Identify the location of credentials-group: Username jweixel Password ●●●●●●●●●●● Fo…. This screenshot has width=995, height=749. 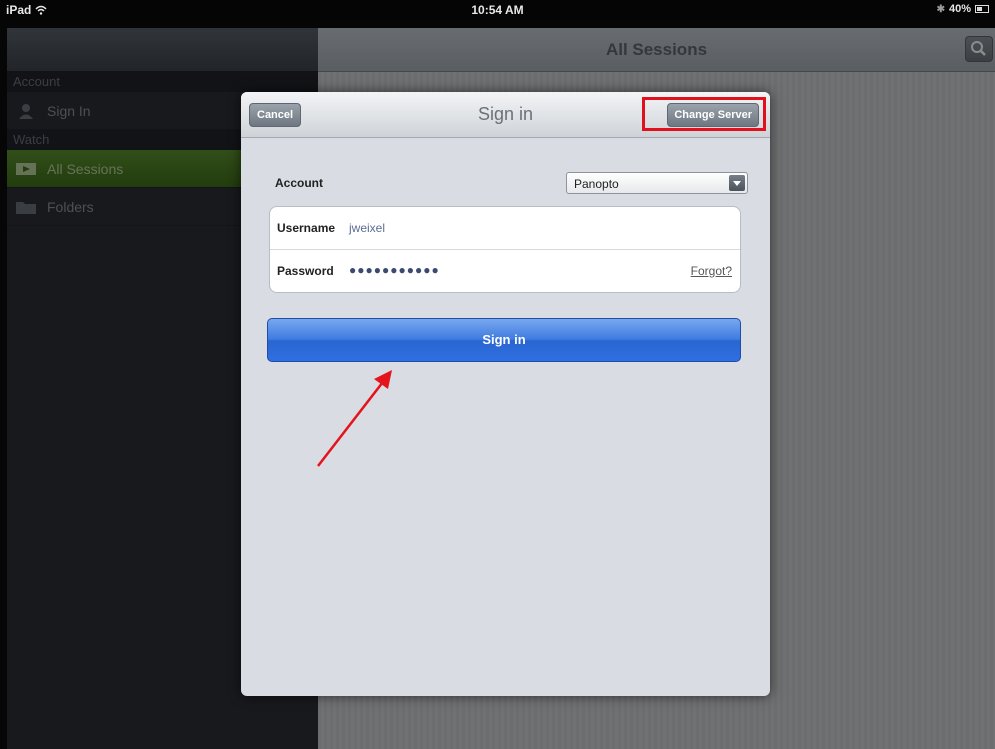
(505, 249).